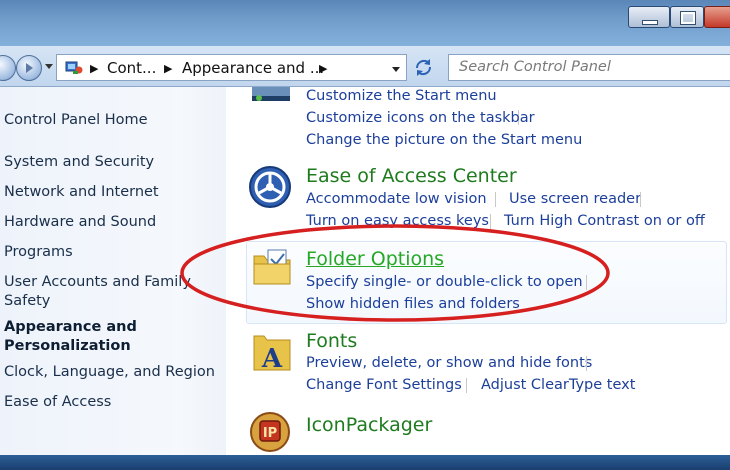 The height and width of the screenshot is (470, 730). Describe the element at coordinates (29, 68) in the screenshot. I see `forward-arrow-icon` at that location.